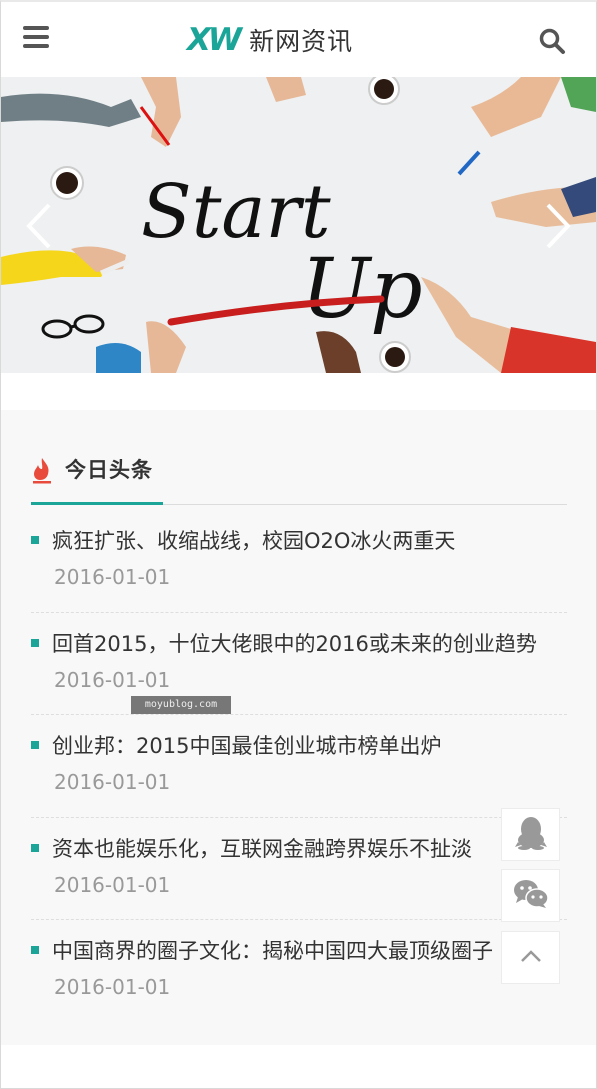 Image resolution: width=597 pixels, height=1089 pixels. Describe the element at coordinates (109, 470) in the screenshot. I see `section-title: 今日头条` at that location.